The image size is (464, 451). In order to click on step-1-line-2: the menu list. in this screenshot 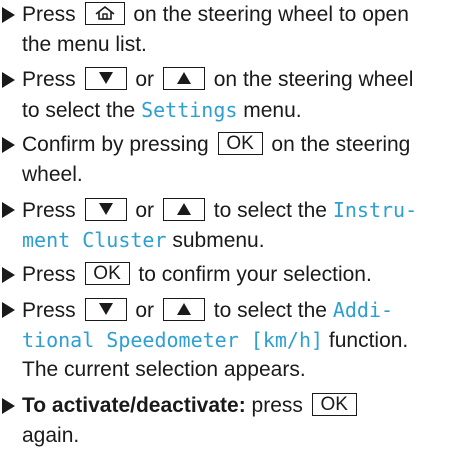, I will do `click(84, 45)`.